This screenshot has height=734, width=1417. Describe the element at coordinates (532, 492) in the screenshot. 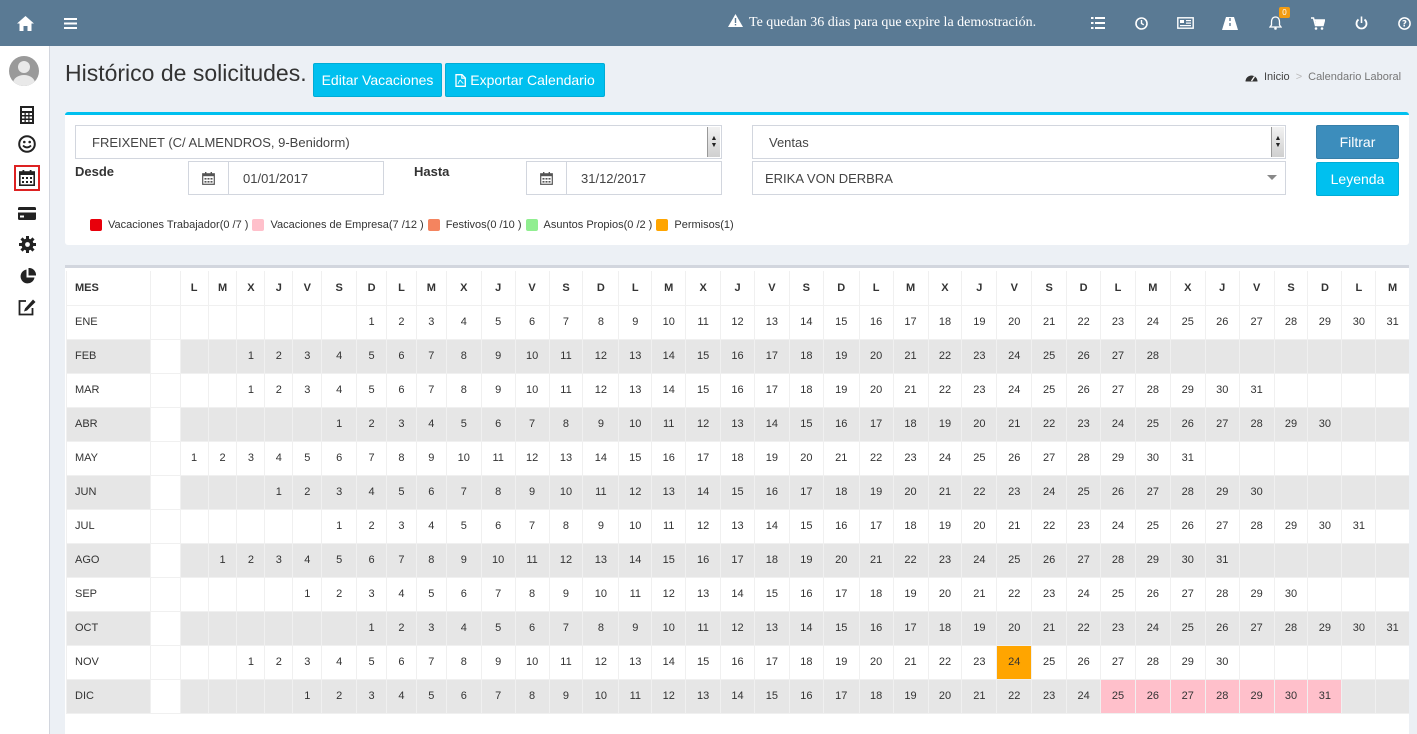

I see `day-cell: 9` at that location.